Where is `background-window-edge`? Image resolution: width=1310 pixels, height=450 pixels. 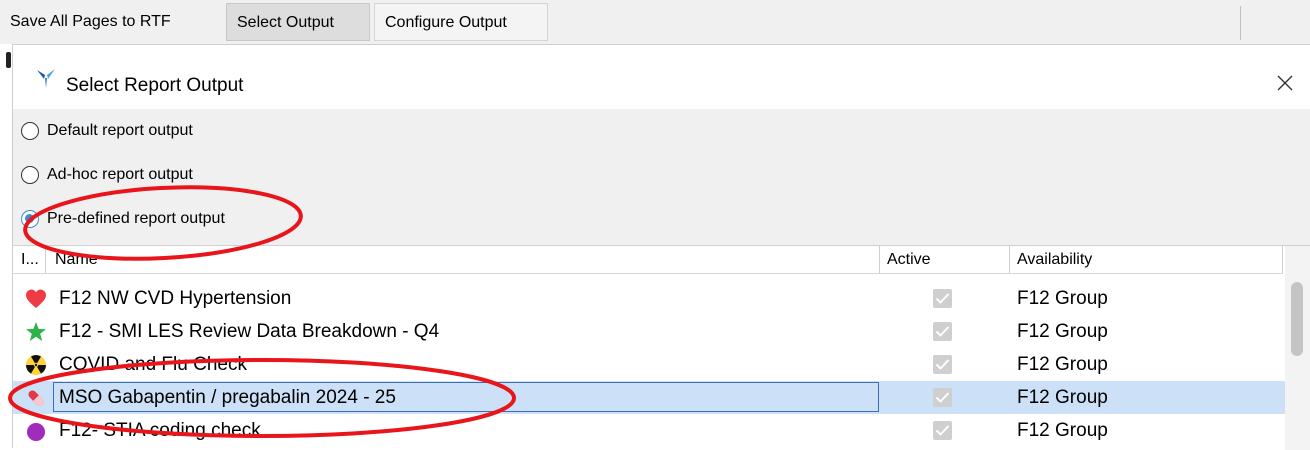
background-window-edge is located at coordinates (8, 60).